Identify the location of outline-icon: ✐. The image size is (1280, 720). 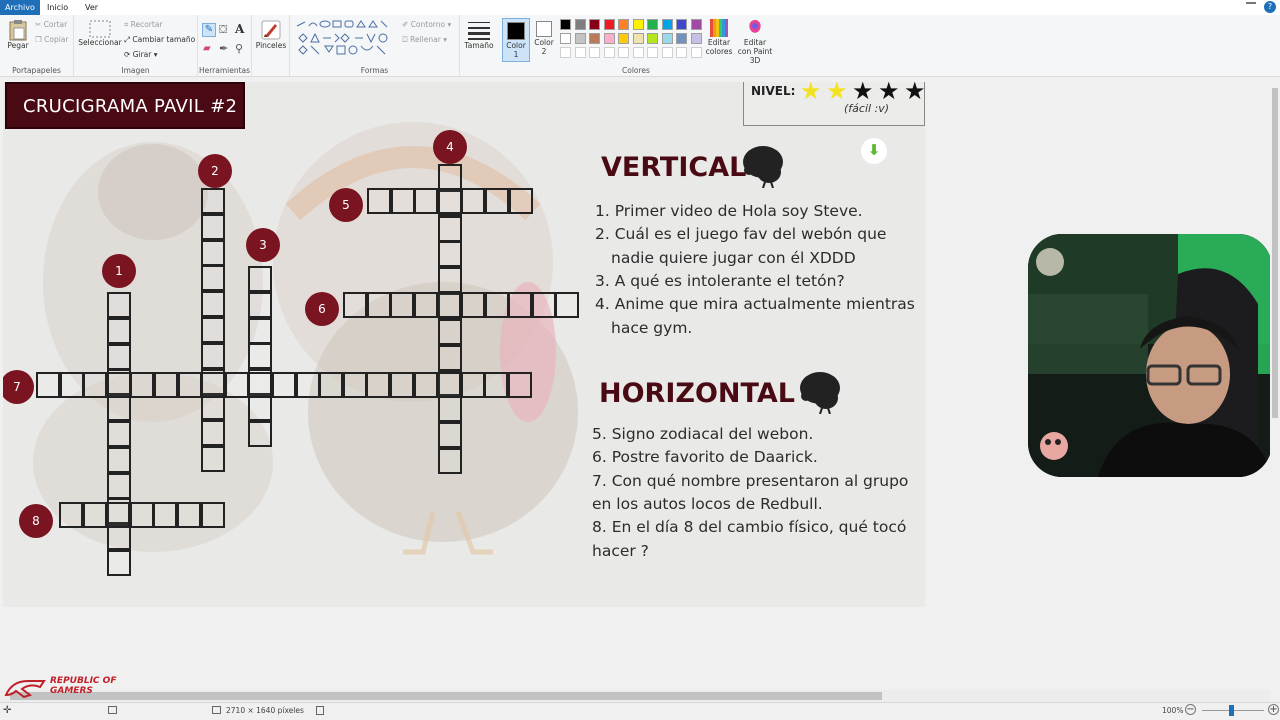
(405, 24).